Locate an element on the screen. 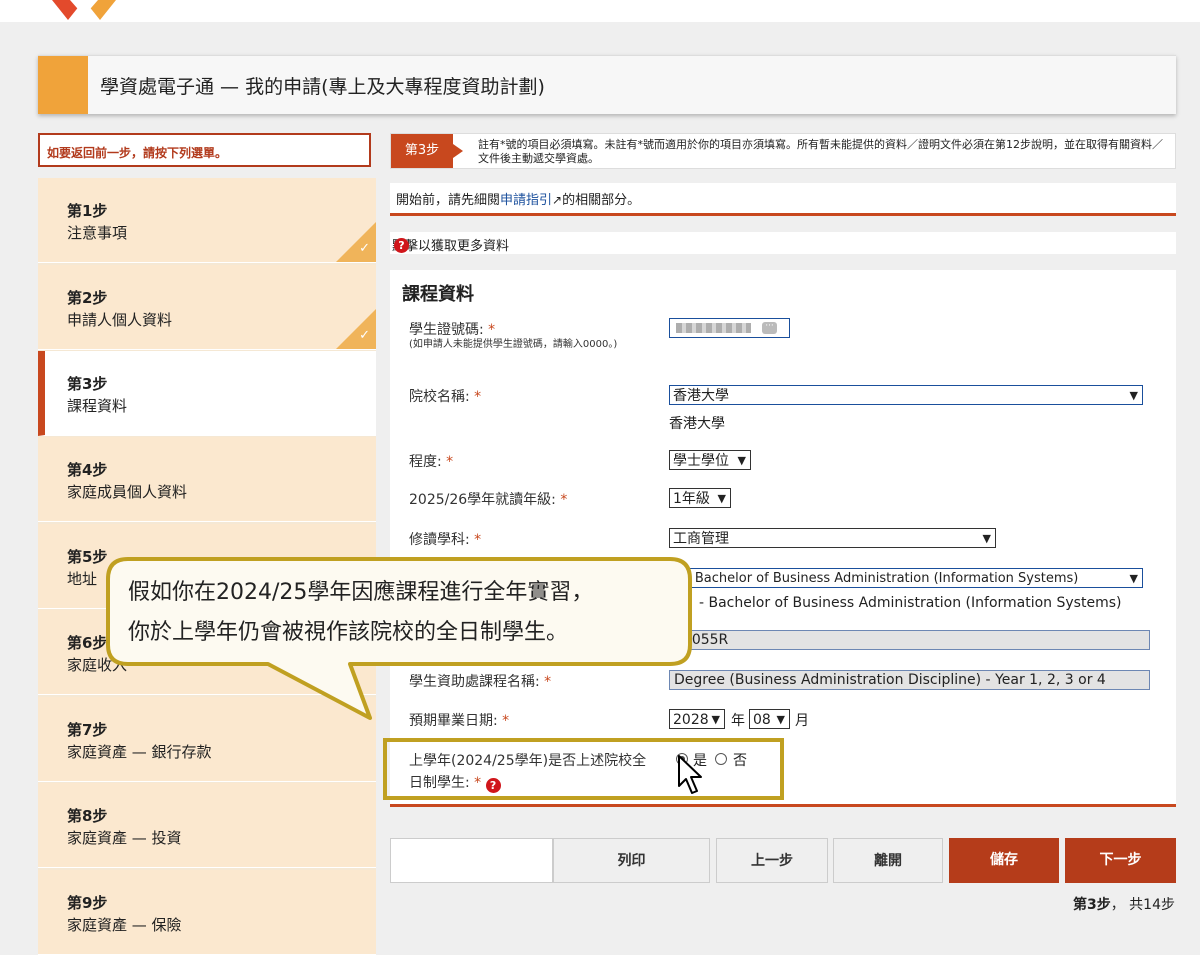 The image size is (1200, 955). graduation-label: 預期畢業日期: * is located at coordinates (459, 720).